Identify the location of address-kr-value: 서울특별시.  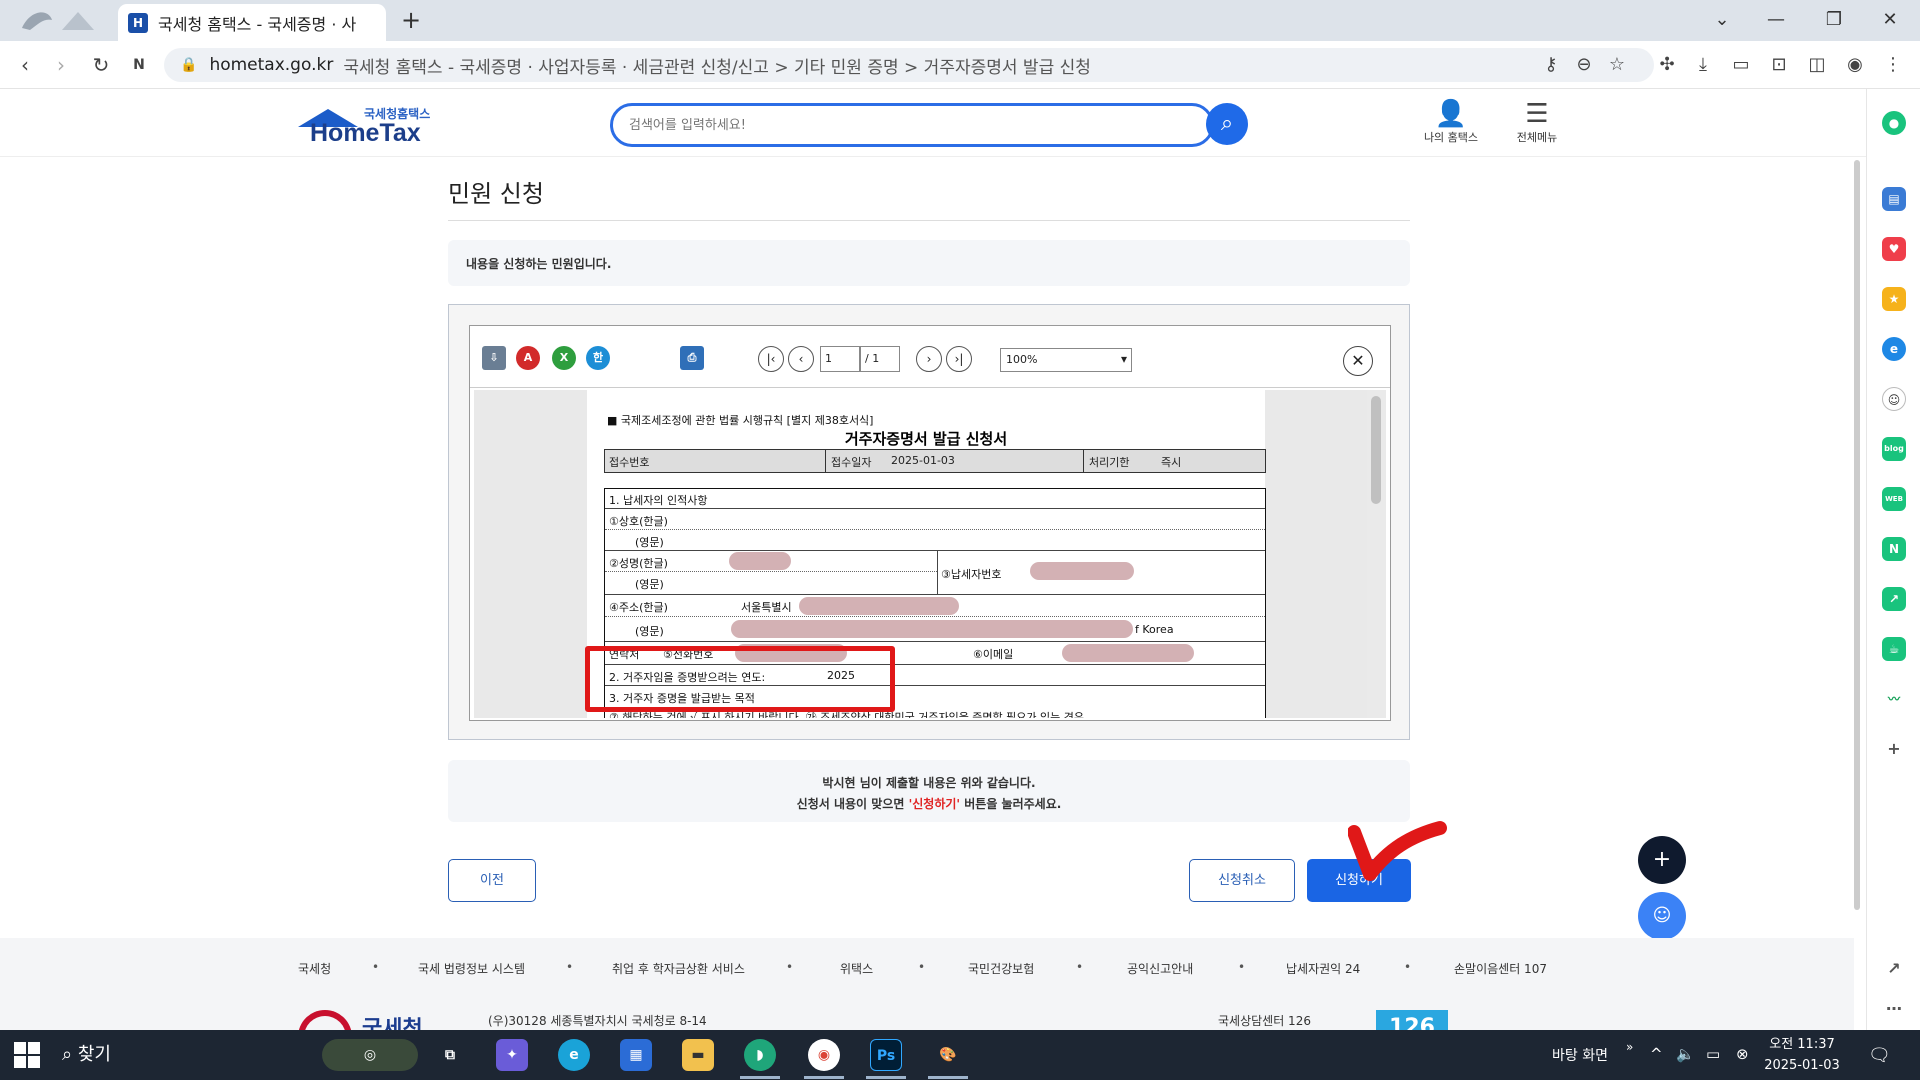
(766, 607).